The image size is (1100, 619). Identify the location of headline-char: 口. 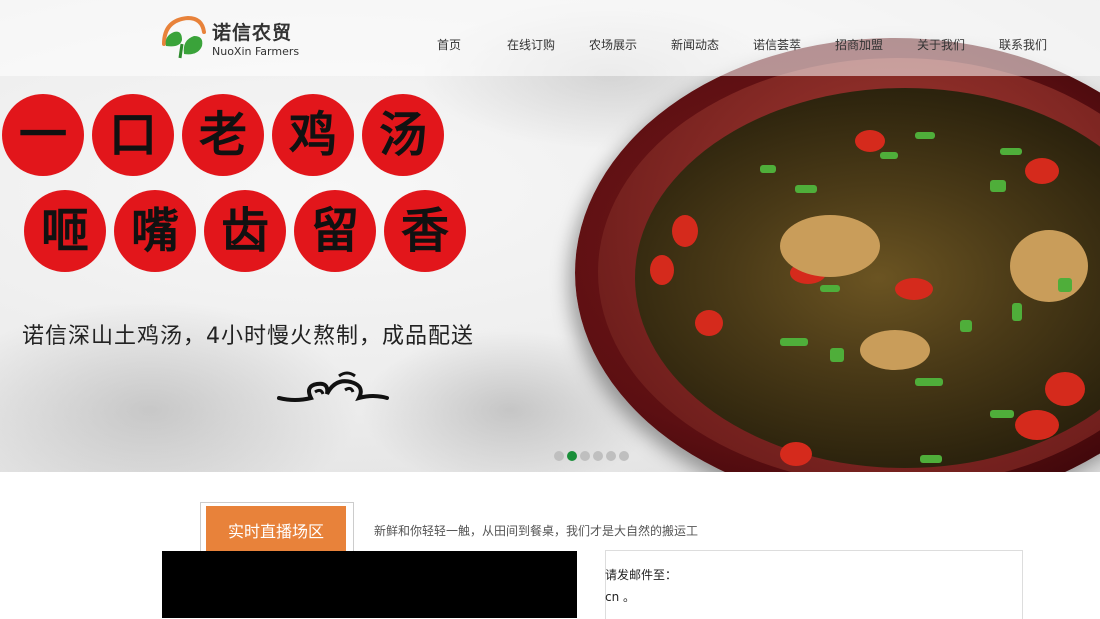
(133, 135).